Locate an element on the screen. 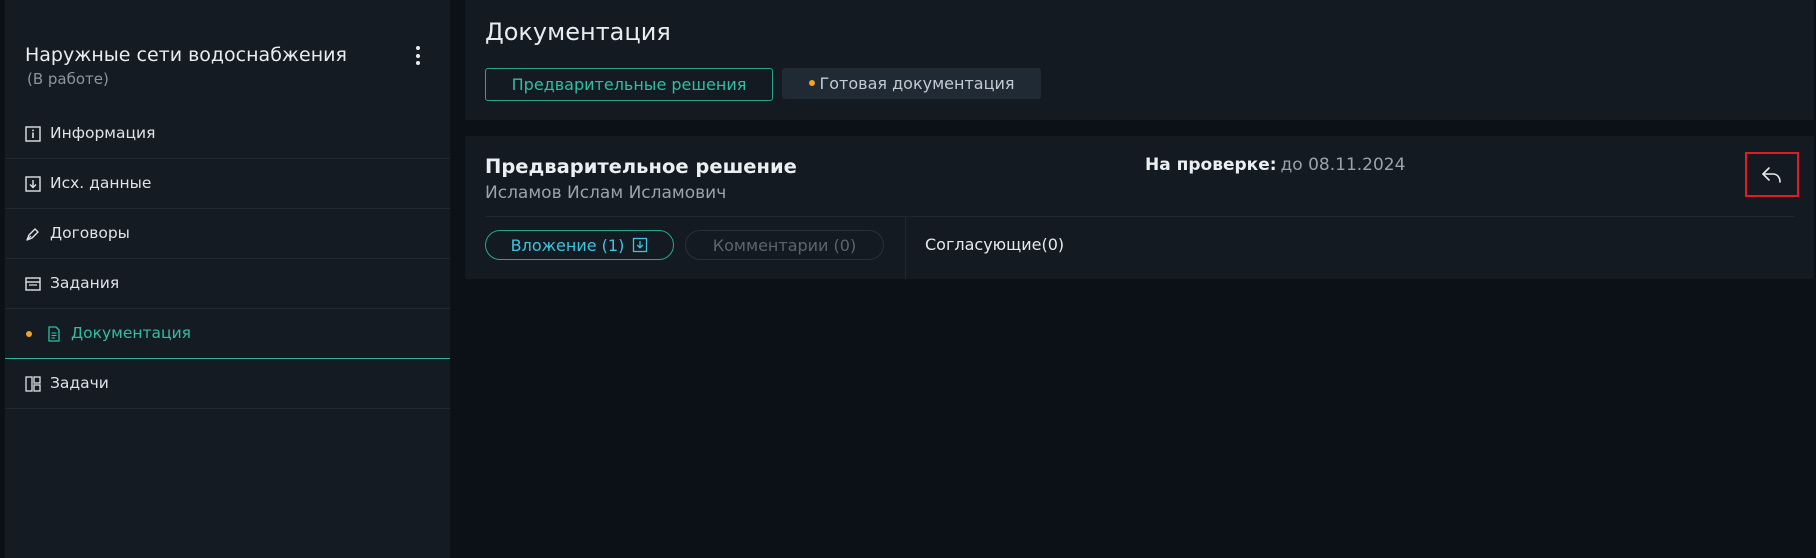 The width and height of the screenshot is (1816, 558). card-divider is located at coordinates (1140, 216).